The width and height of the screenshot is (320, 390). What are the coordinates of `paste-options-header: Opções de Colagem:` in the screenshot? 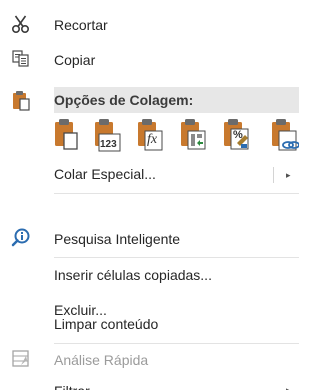 It's located at (176, 100).